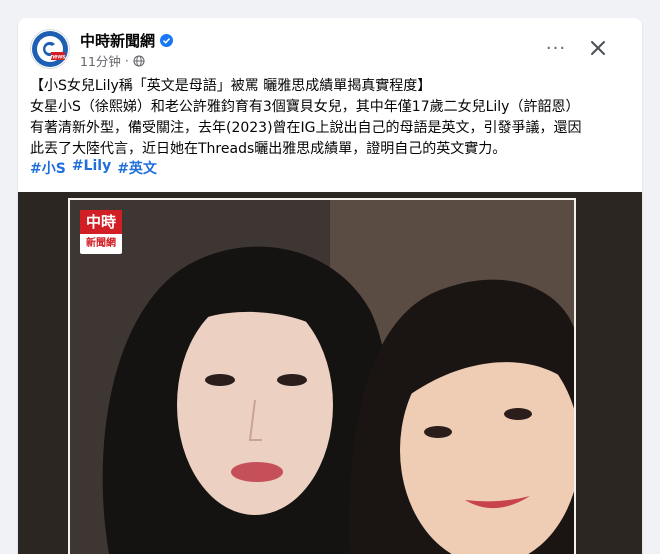  I want to click on watermark-top: 中時, so click(101, 222).